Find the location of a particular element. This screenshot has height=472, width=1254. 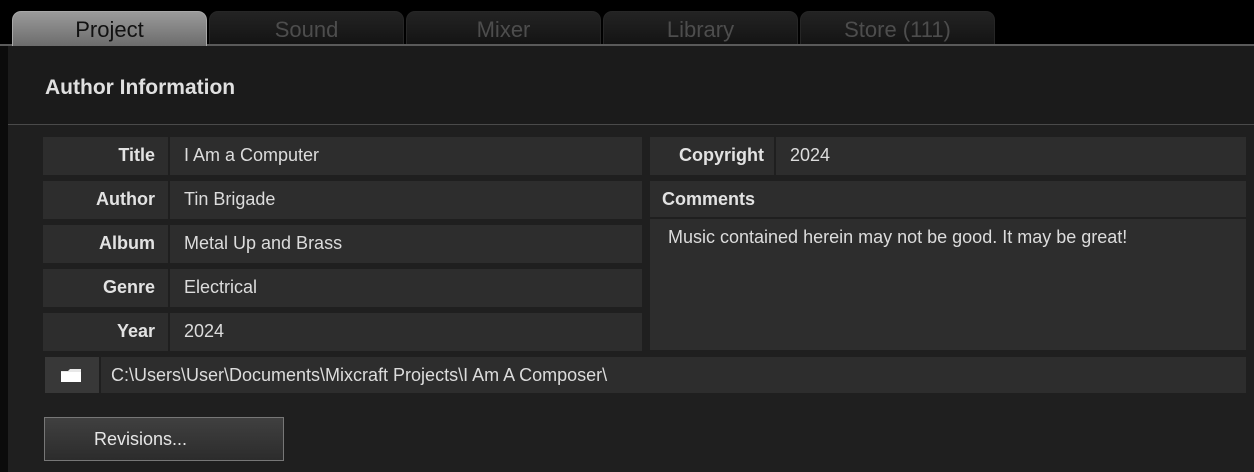

title-label: Title is located at coordinates (105, 156).